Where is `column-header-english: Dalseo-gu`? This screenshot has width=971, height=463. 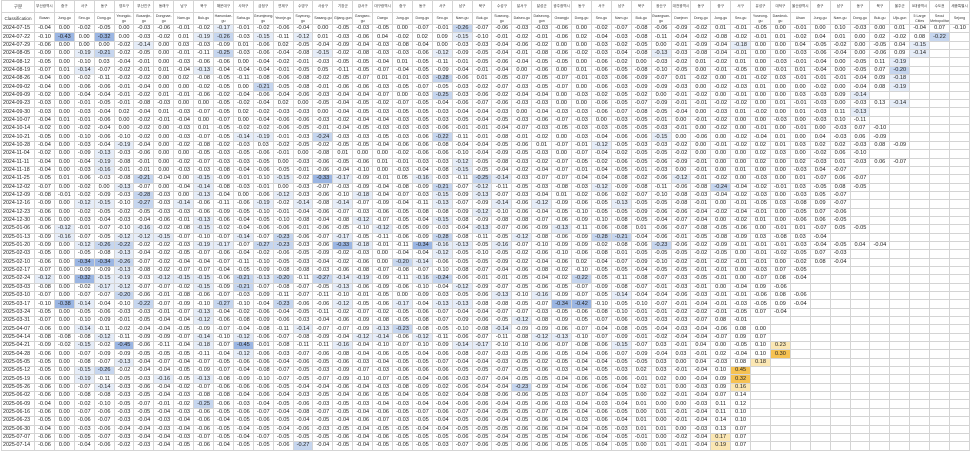
column-header-english: Dalseo-gu is located at coordinates (522, 18).